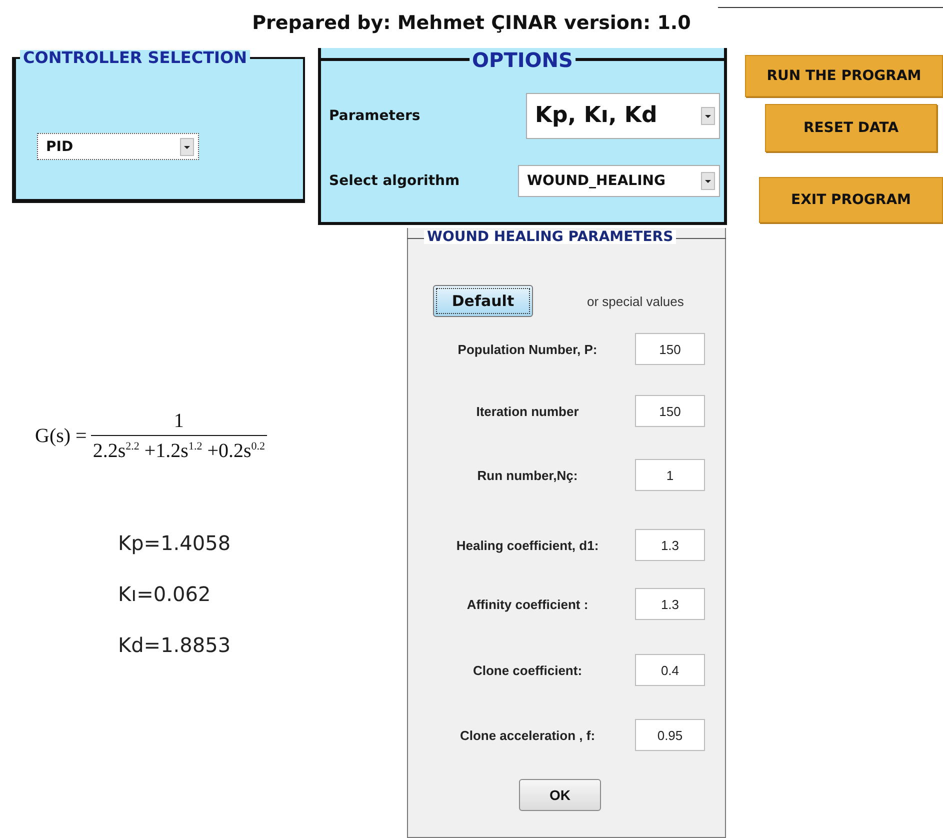 The width and height of the screenshot is (943, 838). What do you see at coordinates (374, 116) in the screenshot?
I see `field-label: Parameters` at bounding box center [374, 116].